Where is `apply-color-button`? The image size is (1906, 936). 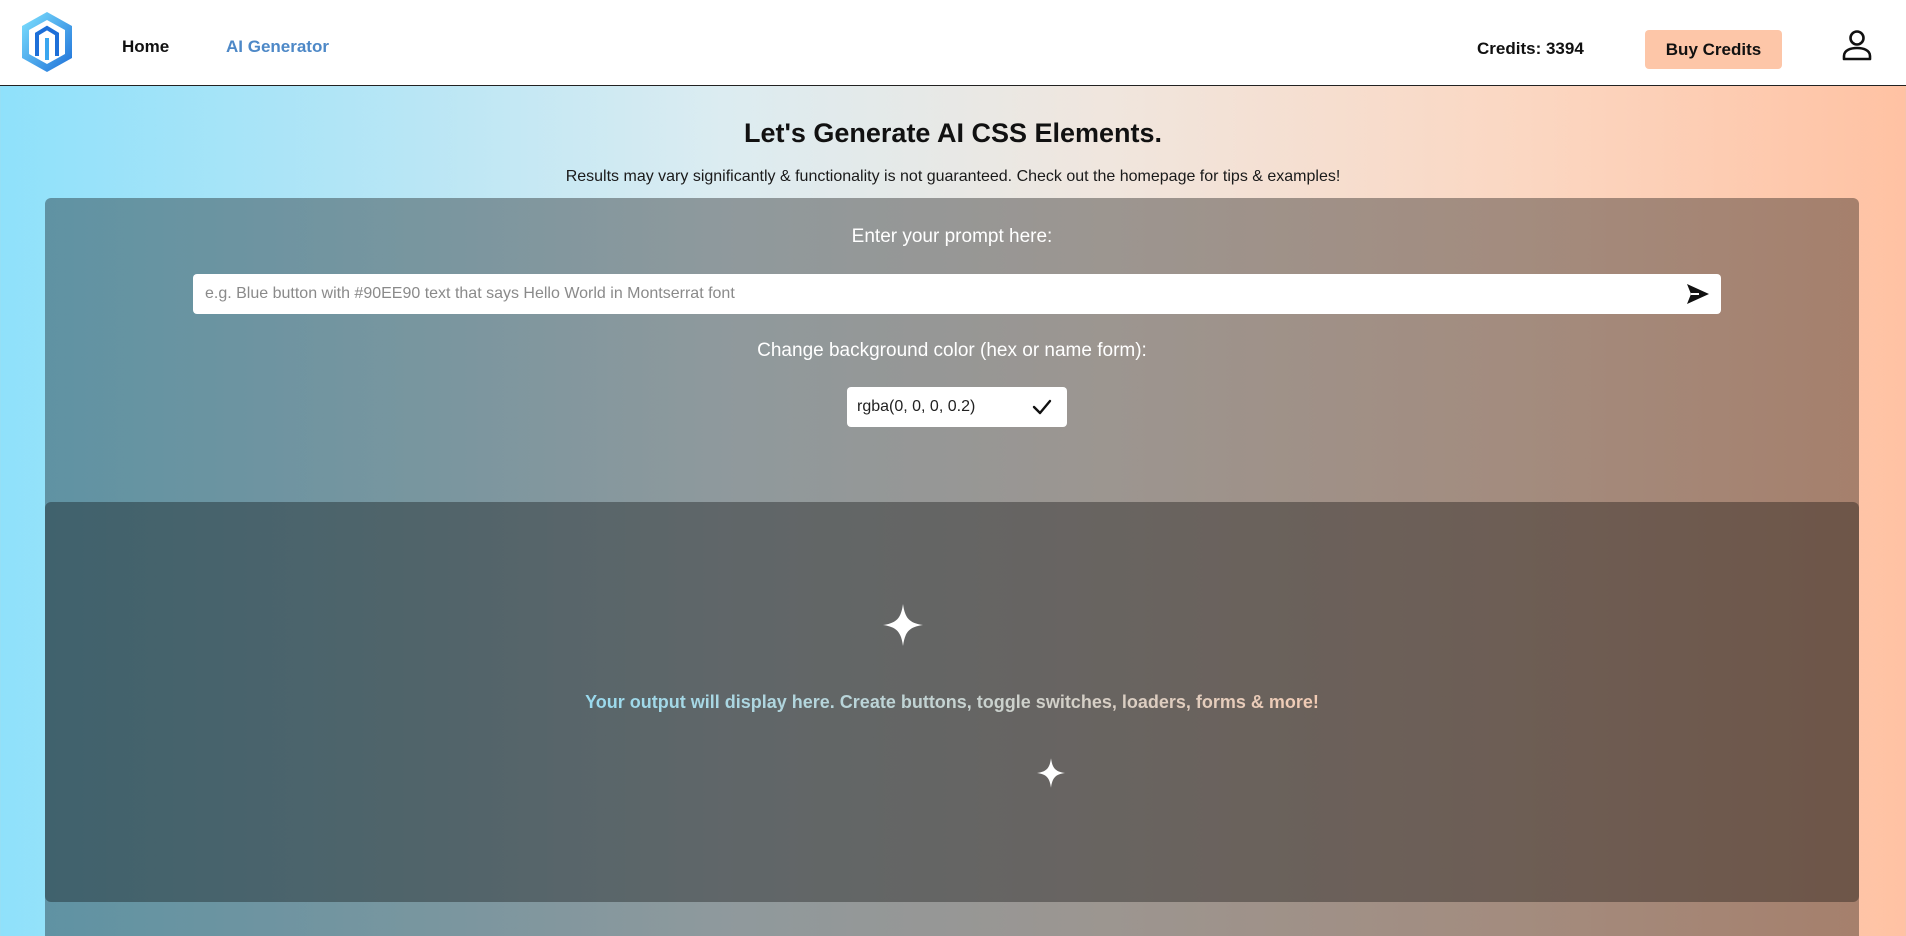 apply-color-button is located at coordinates (1042, 407).